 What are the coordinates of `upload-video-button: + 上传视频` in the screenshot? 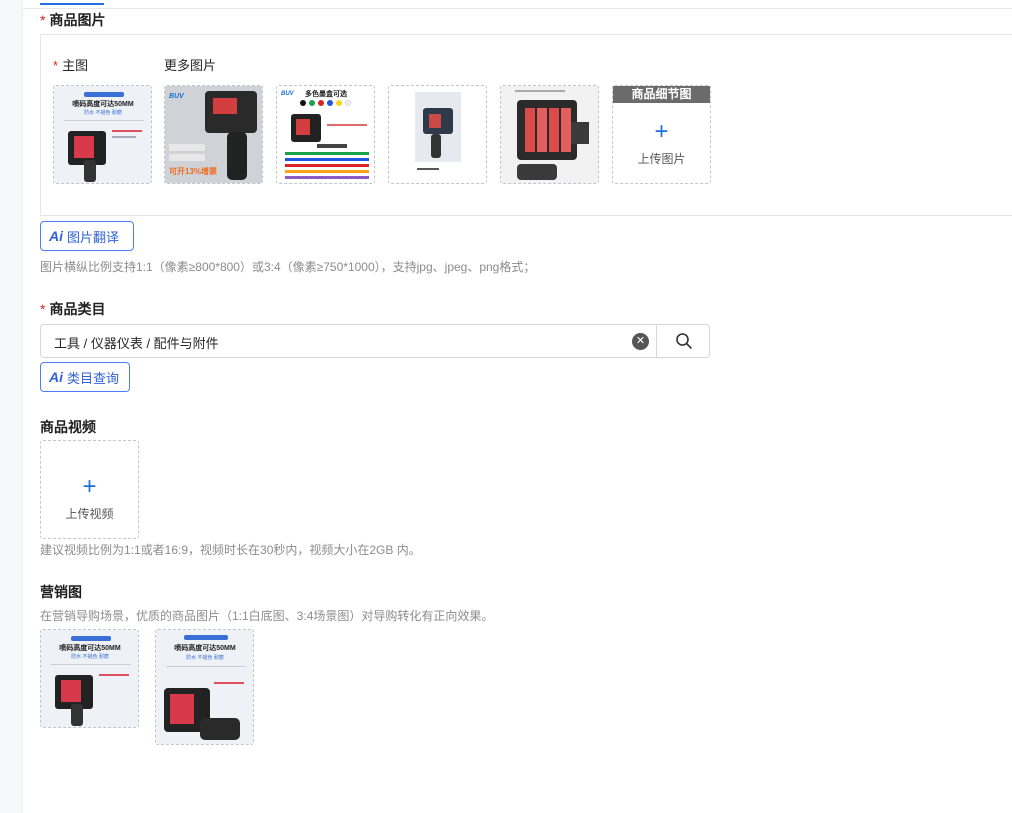 It's located at (89, 489).